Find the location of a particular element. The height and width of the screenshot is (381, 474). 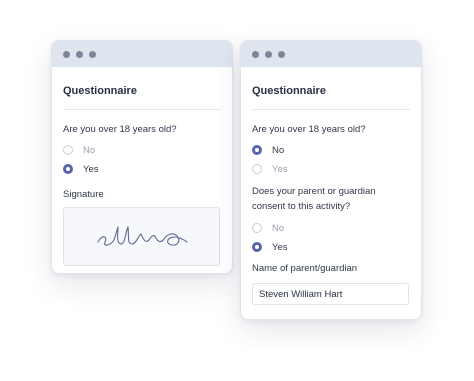

signature-icon is located at coordinates (142, 235).